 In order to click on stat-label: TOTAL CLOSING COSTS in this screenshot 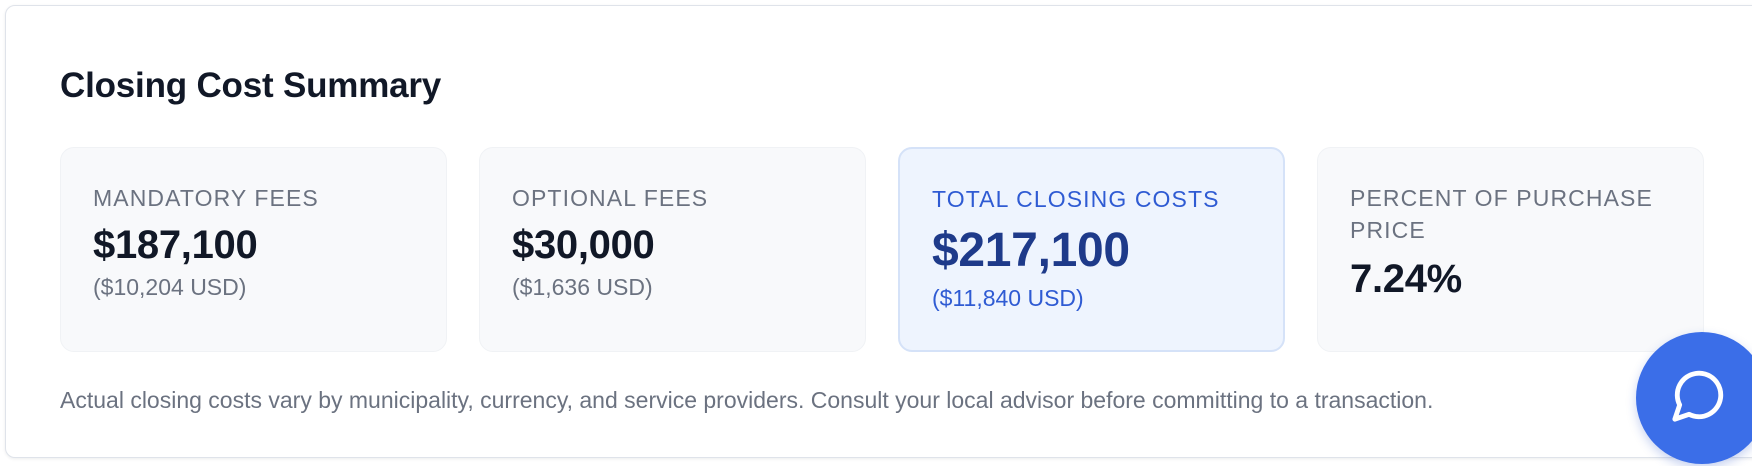, I will do `click(1076, 199)`.